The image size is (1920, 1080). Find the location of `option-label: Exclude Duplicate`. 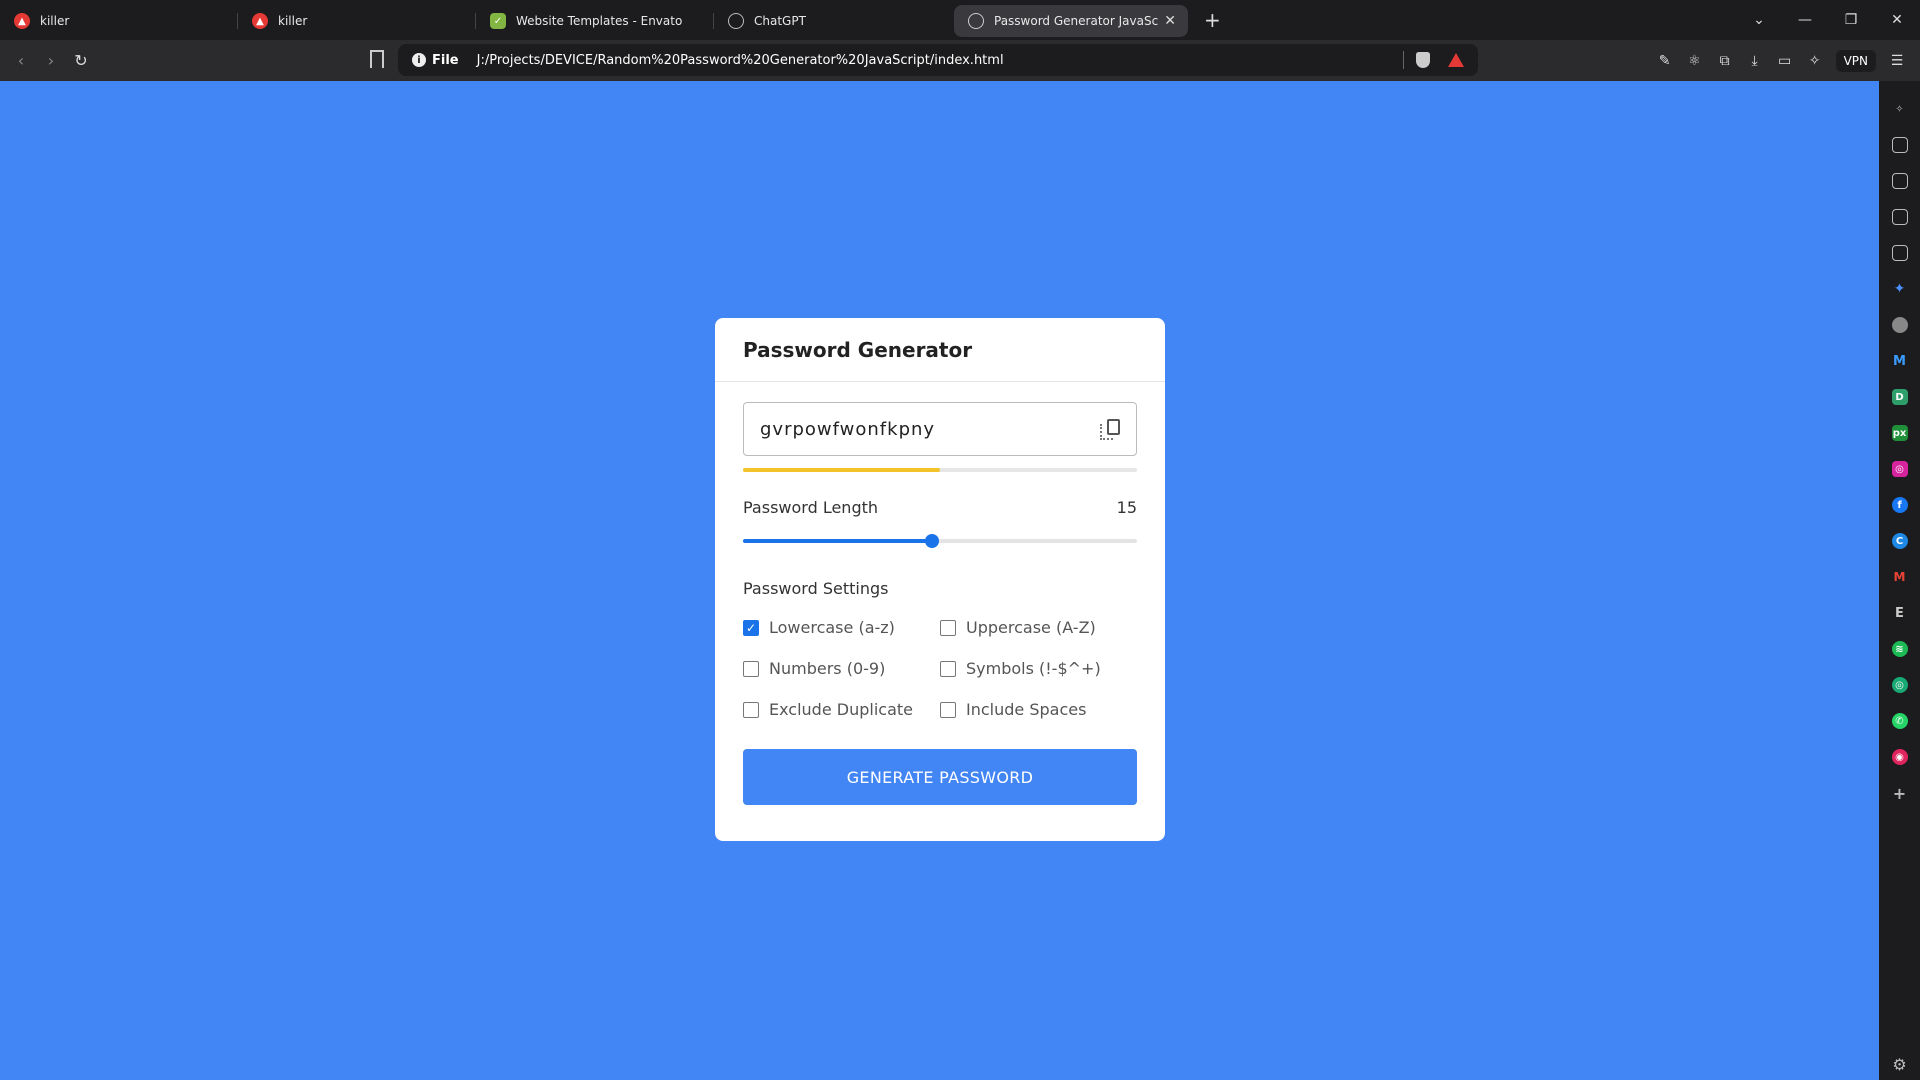

option-label: Exclude Duplicate is located at coordinates (841, 709).